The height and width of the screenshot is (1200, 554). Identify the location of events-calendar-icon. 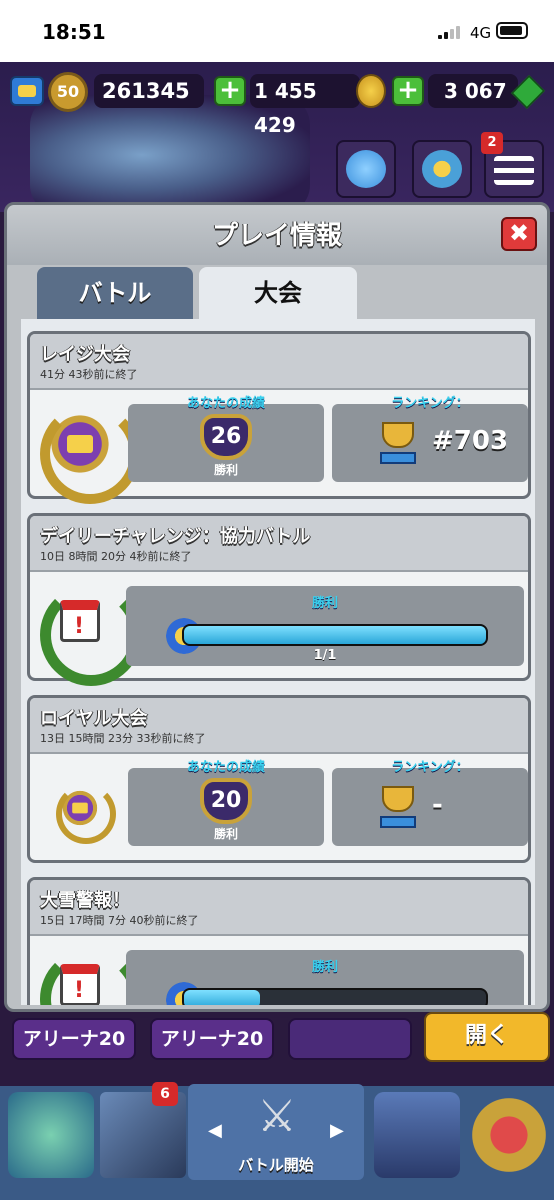
(509, 1135).